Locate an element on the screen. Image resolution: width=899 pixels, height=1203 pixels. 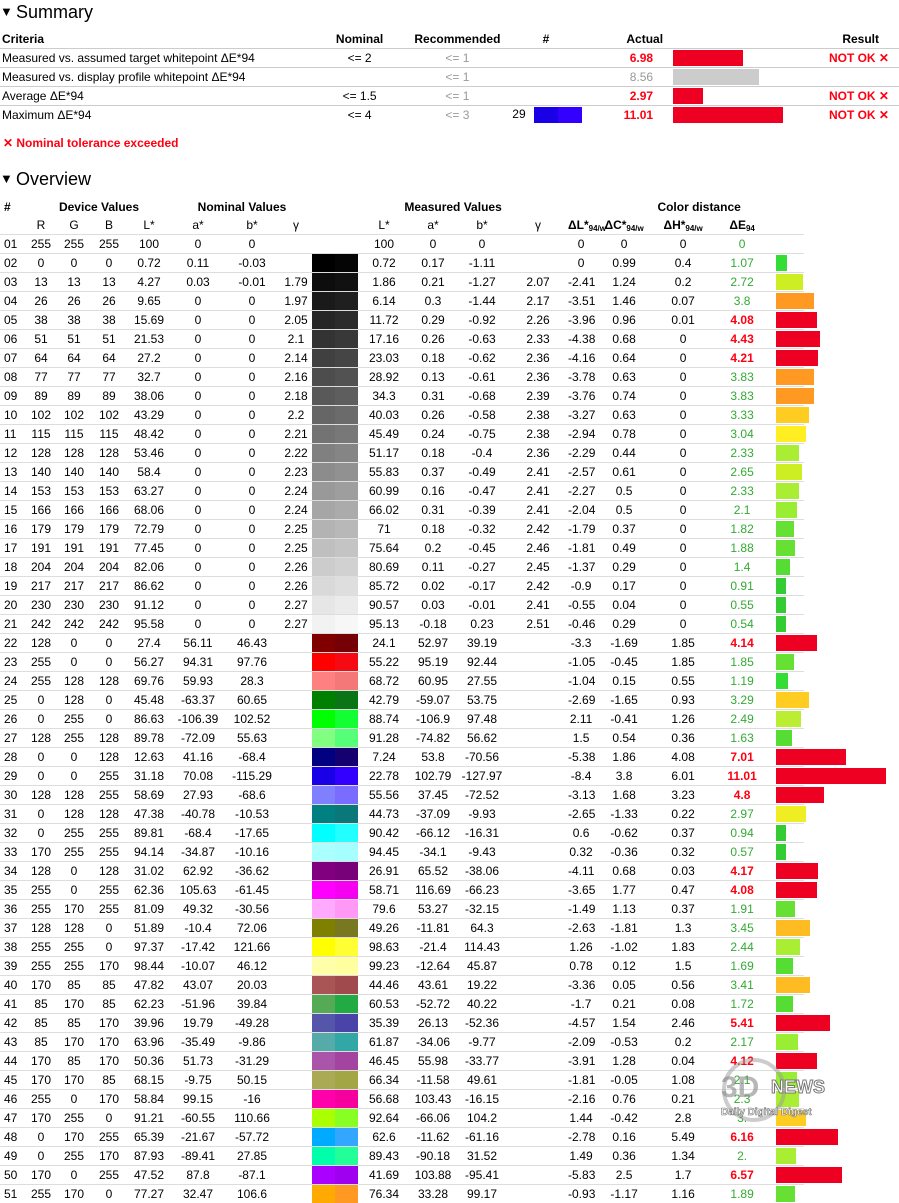
nominal-l: 0.72 is located at coordinates (149, 263).